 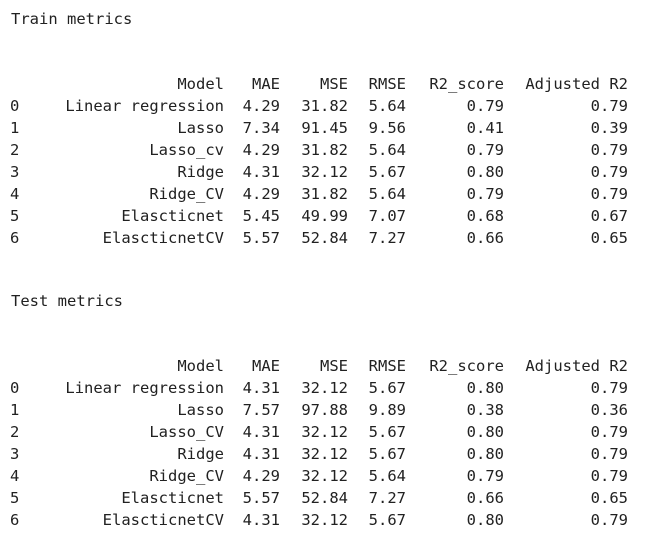 What do you see at coordinates (67, 301) in the screenshot?
I see `test-metrics-title: Test metrics` at bounding box center [67, 301].